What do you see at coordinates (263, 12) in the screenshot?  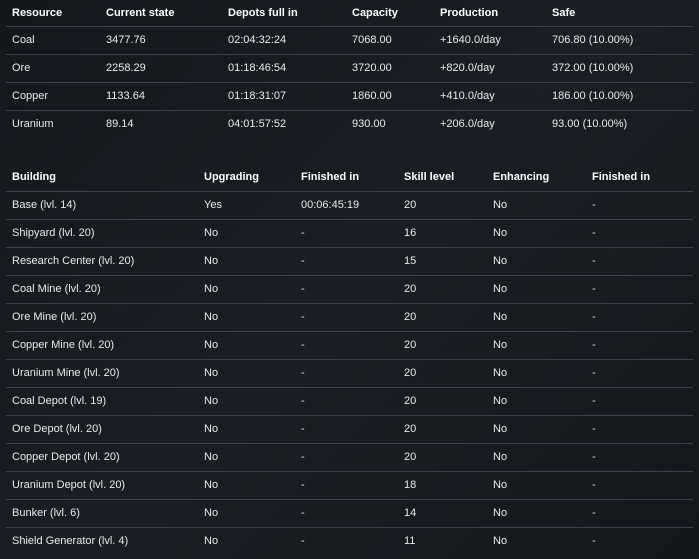 I see `header-depots-full-in: Depots full in` at bounding box center [263, 12].